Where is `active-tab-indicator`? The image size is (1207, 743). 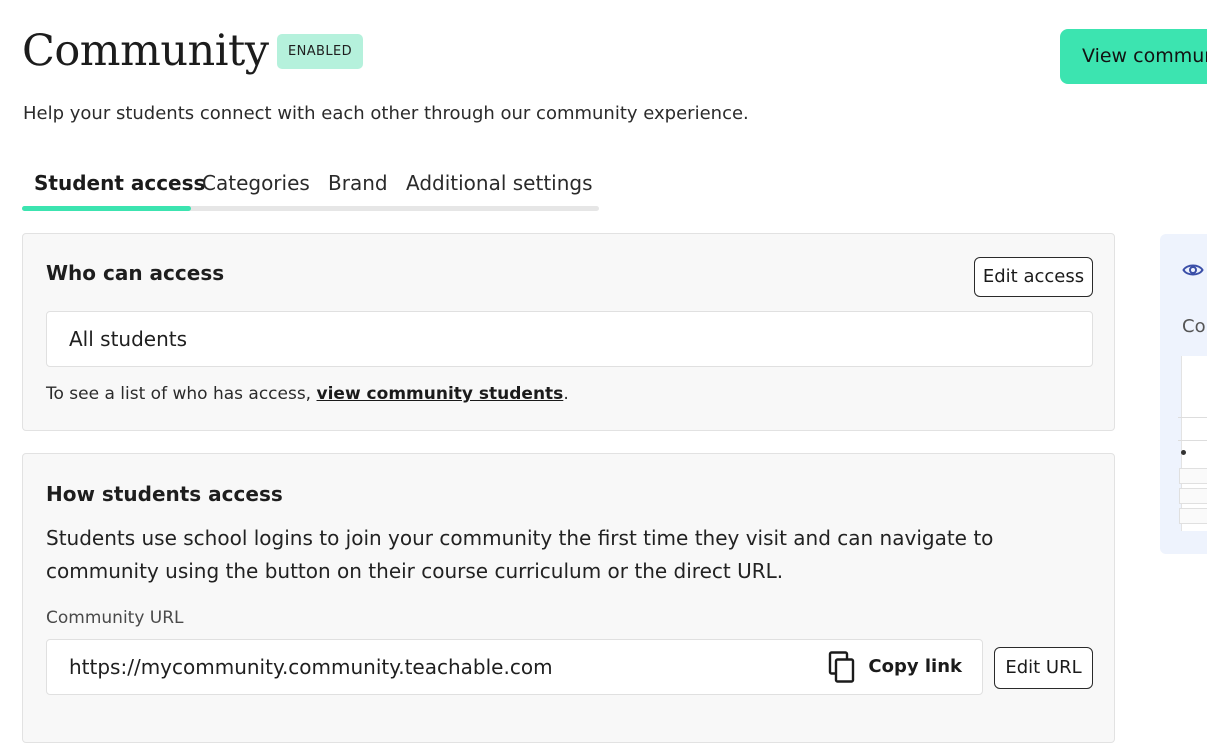 active-tab-indicator is located at coordinates (106, 208).